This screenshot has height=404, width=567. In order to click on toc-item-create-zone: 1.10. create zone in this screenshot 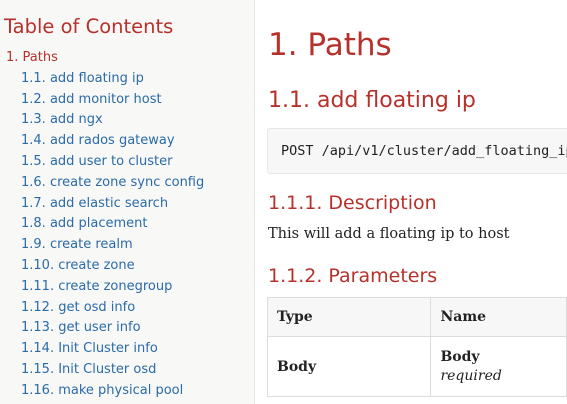, I will do `click(102, 266)`.